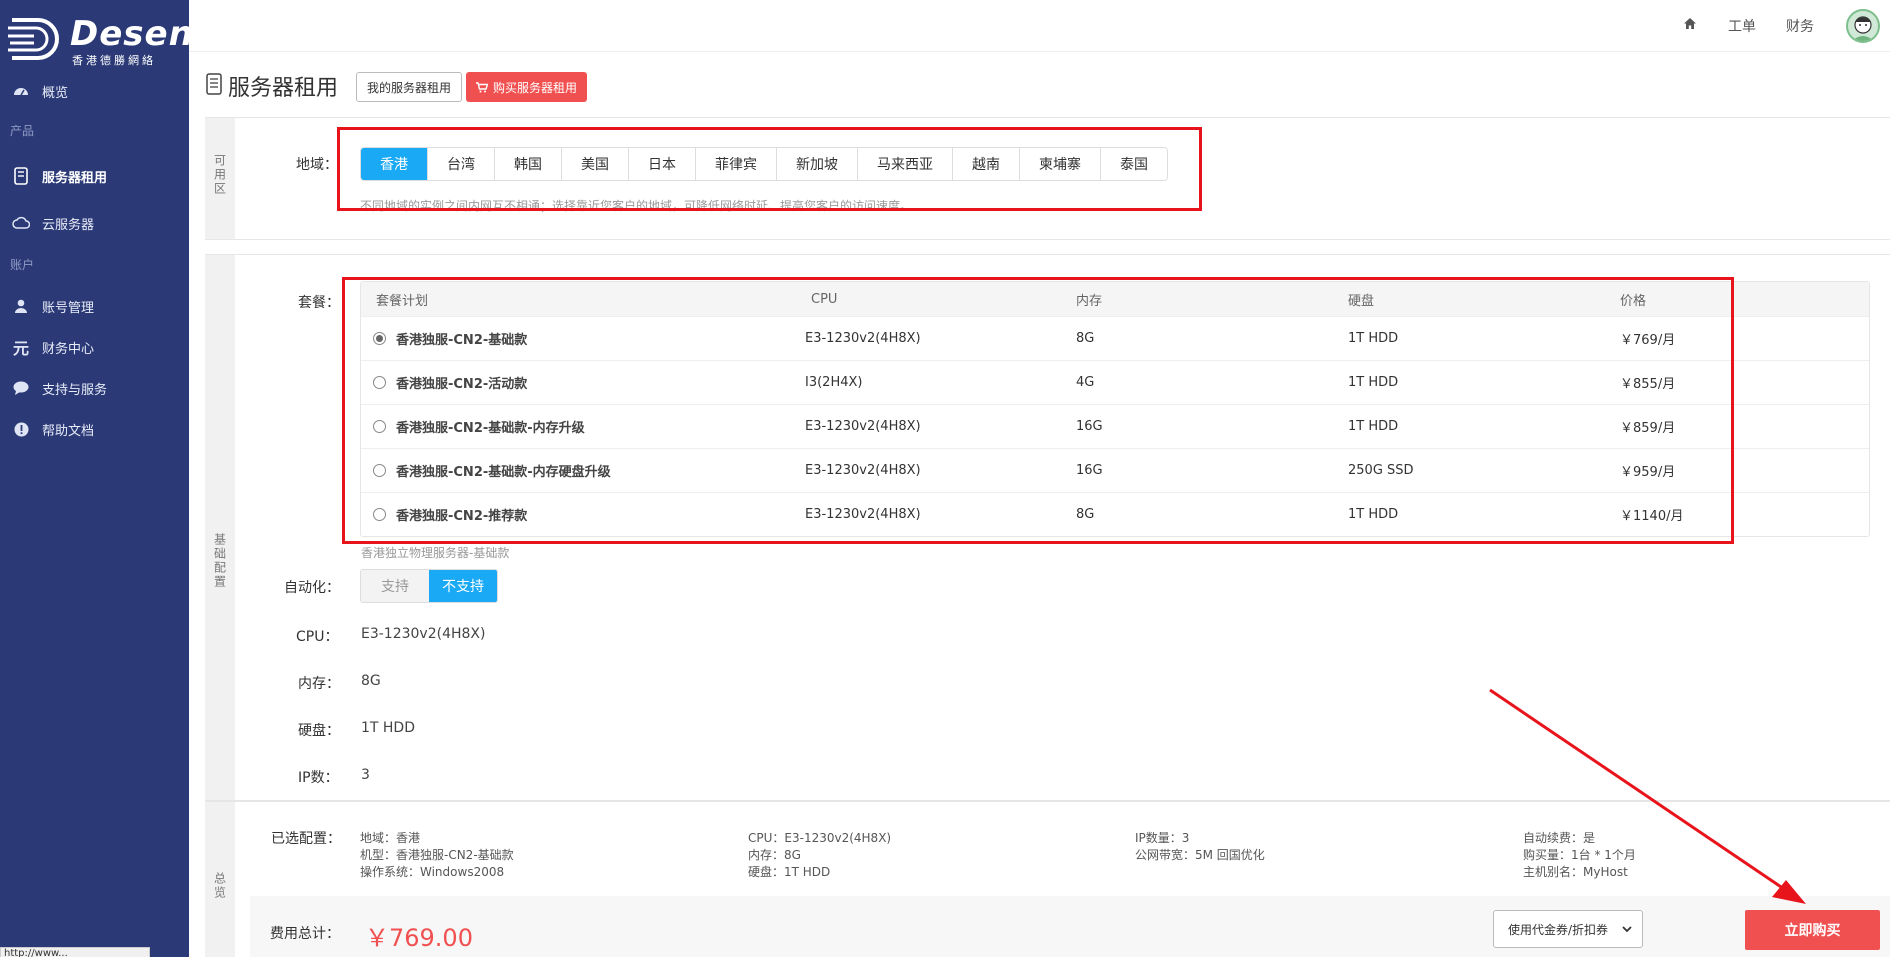 This screenshot has width=1890, height=957. What do you see at coordinates (1575, 872) in the screenshot?
I see `summary-item: 主机别名：MyHost` at bounding box center [1575, 872].